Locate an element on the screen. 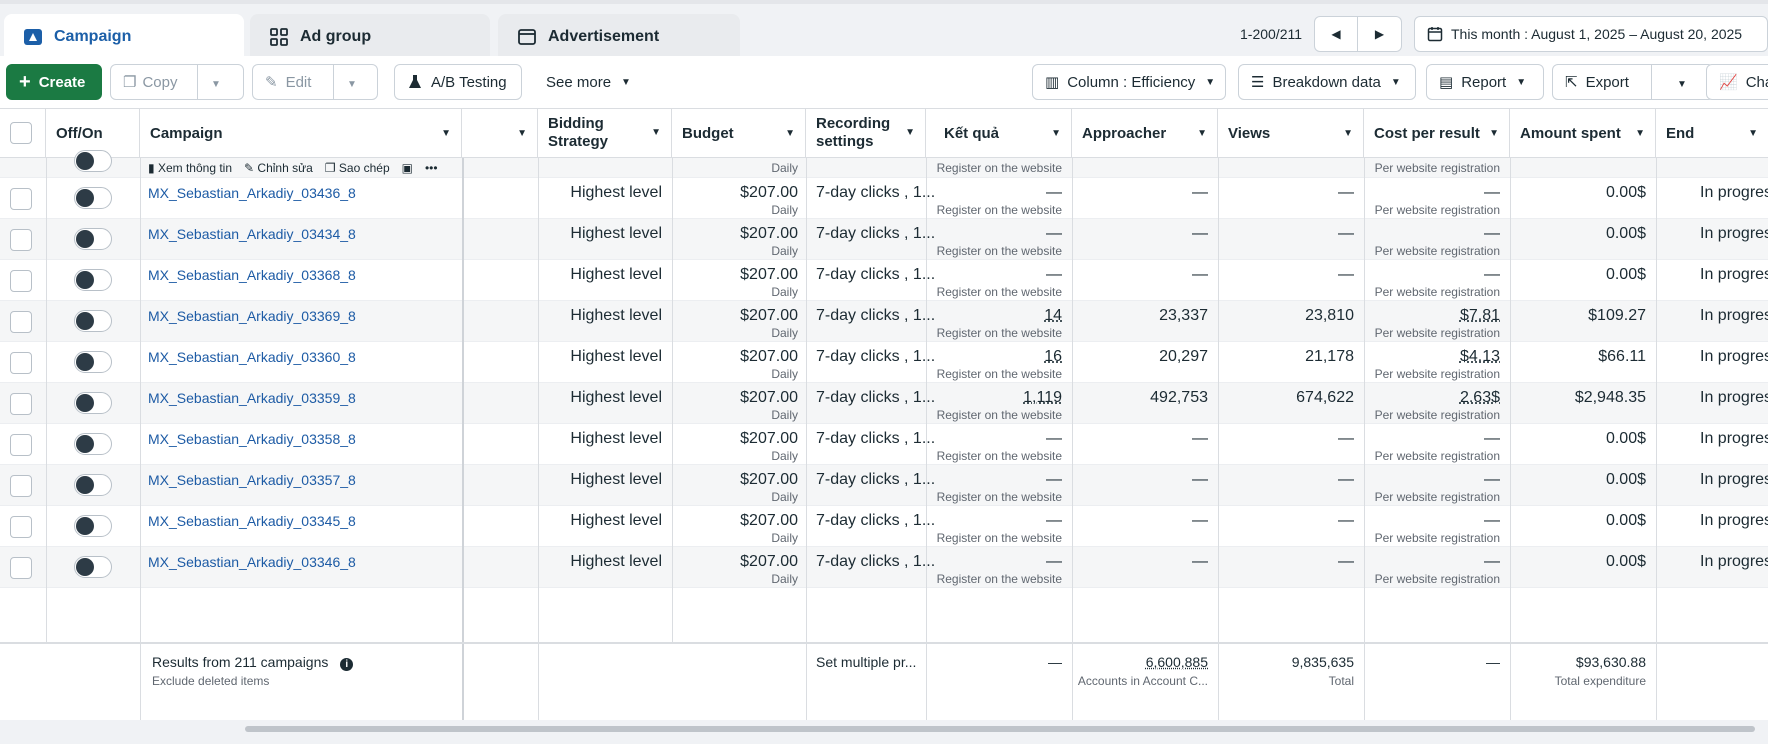 This screenshot has width=1768, height=744. result-cell: 16 is located at coordinates (994, 357).